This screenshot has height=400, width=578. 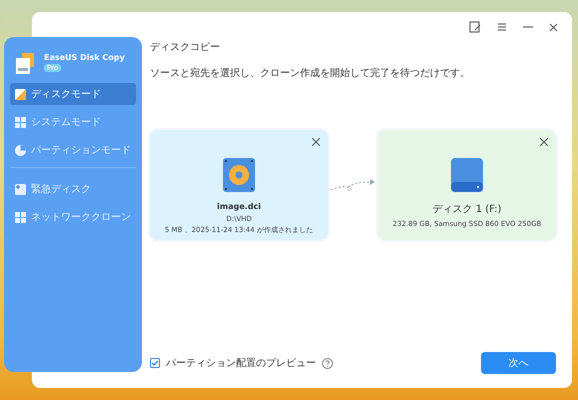 I want to click on sidebar-item: パーティションモード, so click(x=73, y=150).